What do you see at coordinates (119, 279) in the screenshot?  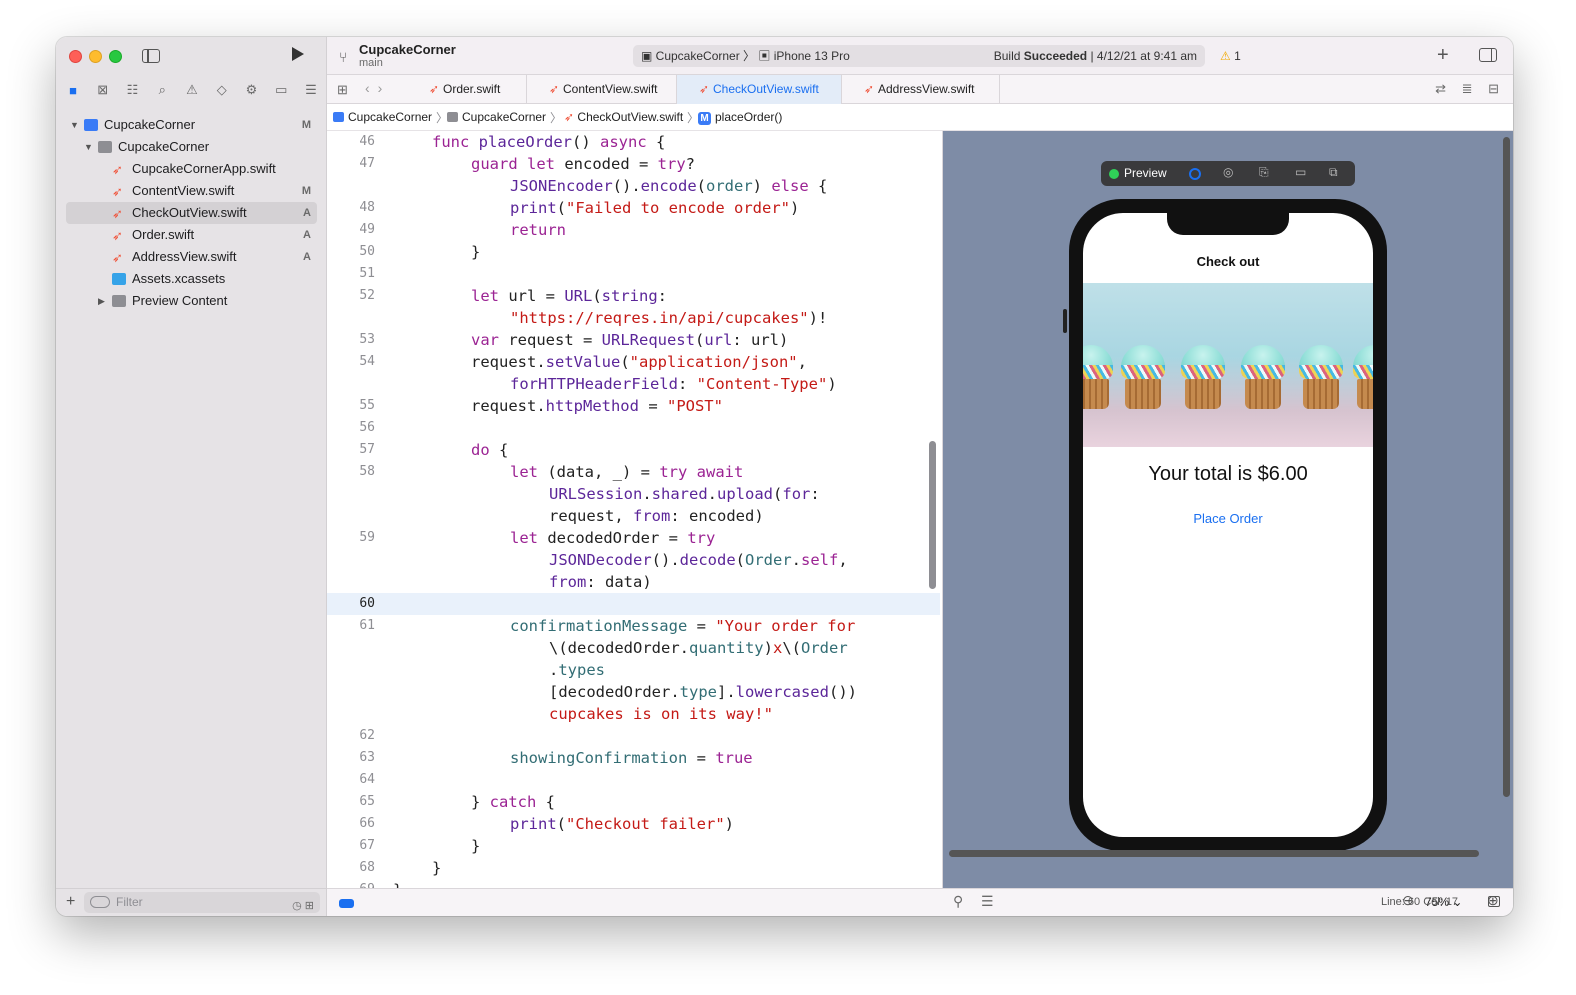 I see `asset-catalog-icon` at bounding box center [119, 279].